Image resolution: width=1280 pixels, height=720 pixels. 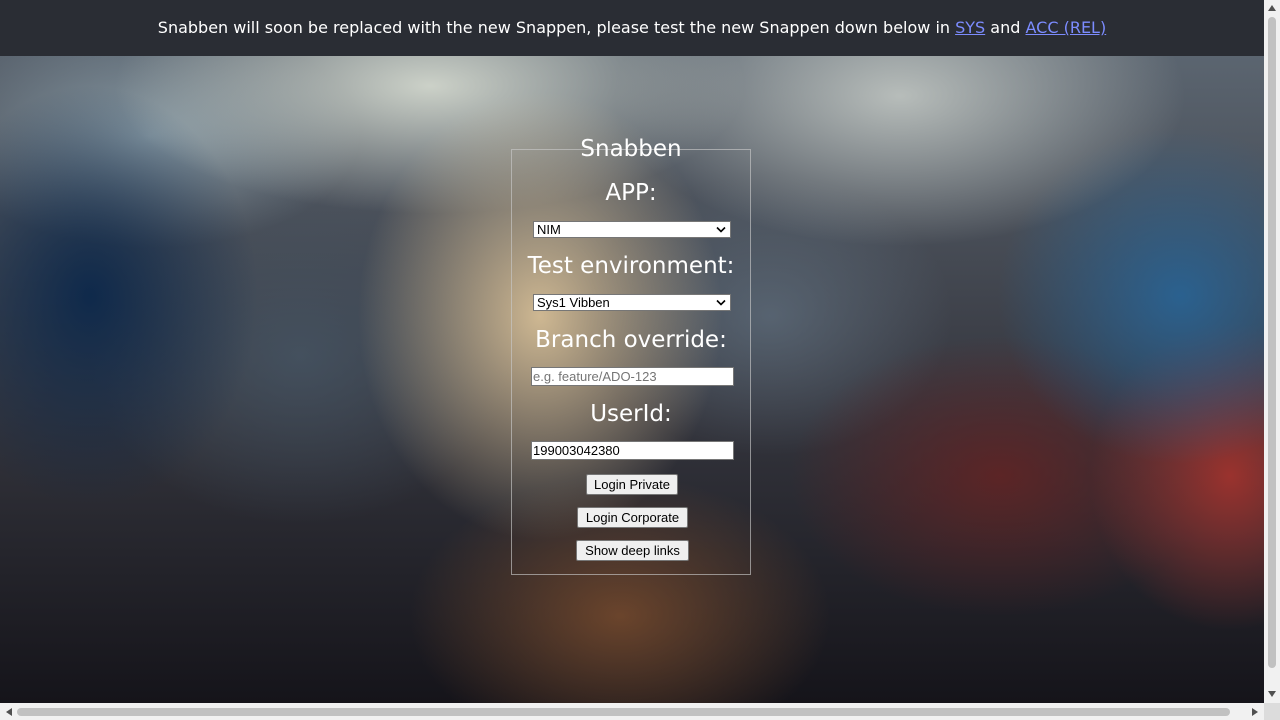 I want to click on arrow-left-icon, so click(x=9, y=712).